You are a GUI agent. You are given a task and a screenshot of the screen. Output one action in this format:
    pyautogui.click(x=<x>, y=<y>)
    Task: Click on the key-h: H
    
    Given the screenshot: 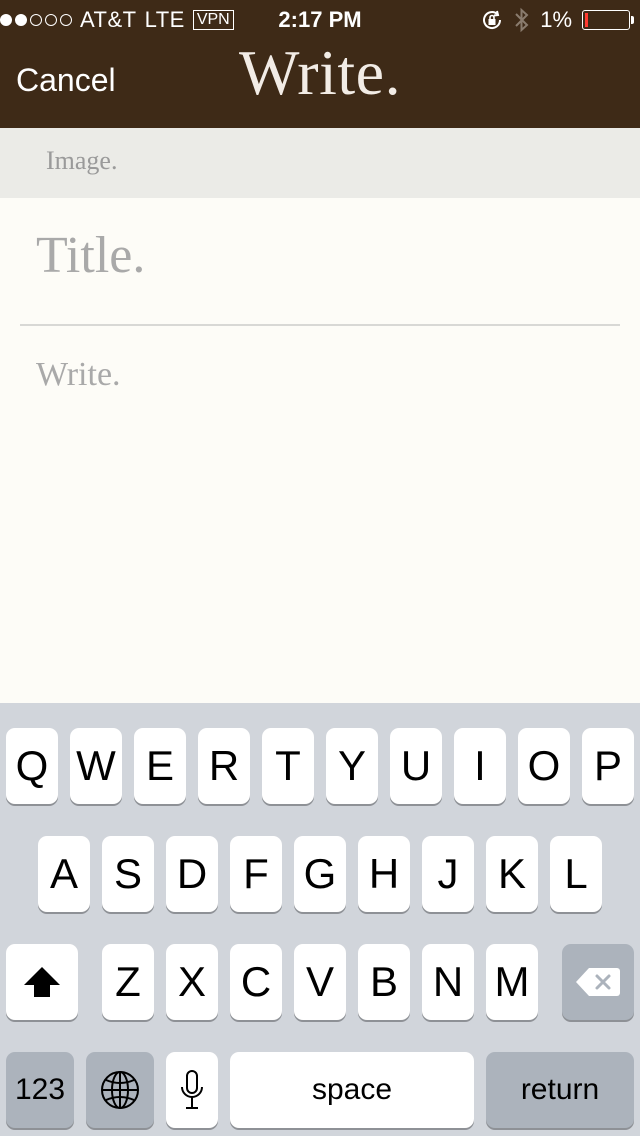 What is the action you would take?
    pyautogui.click(x=384, y=874)
    